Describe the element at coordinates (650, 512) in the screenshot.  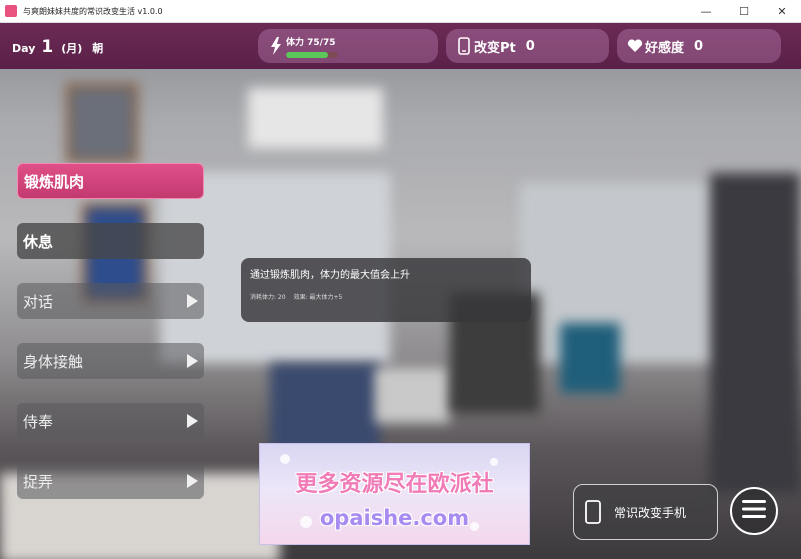
I see `phone-button-label: 常识改变手机` at that location.